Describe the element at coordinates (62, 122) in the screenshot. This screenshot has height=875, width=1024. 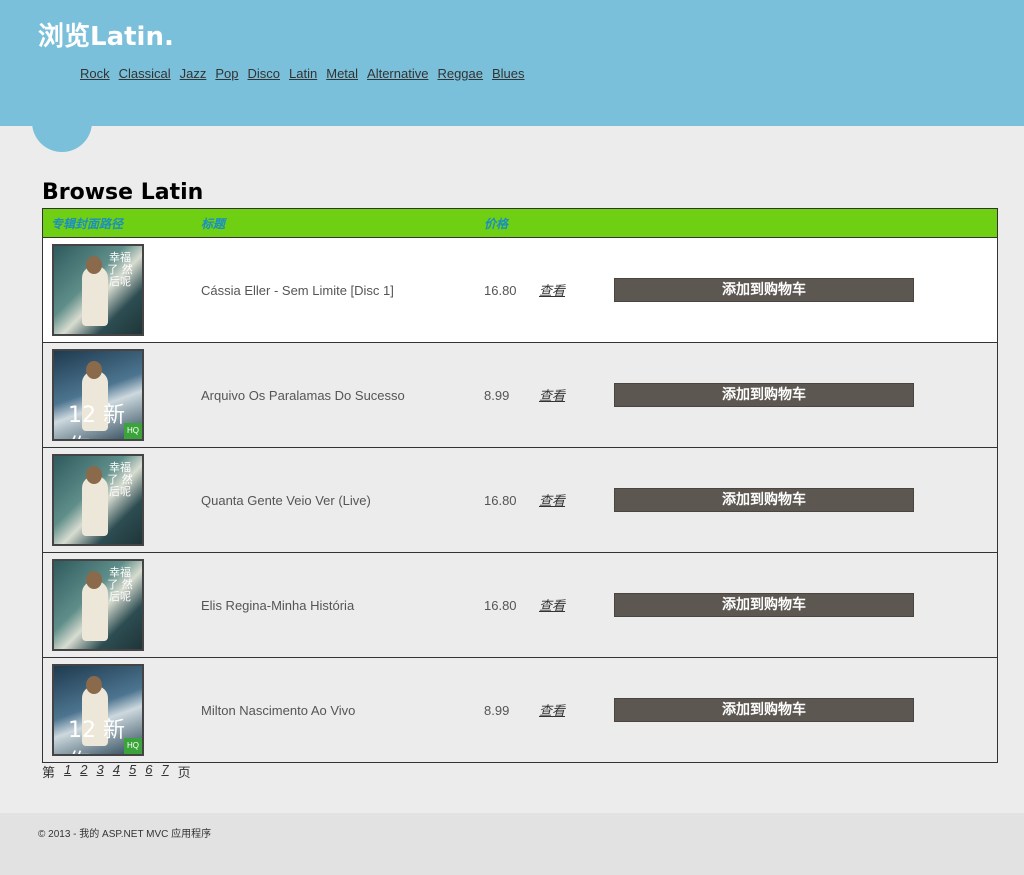
I see `header-decoration` at that location.